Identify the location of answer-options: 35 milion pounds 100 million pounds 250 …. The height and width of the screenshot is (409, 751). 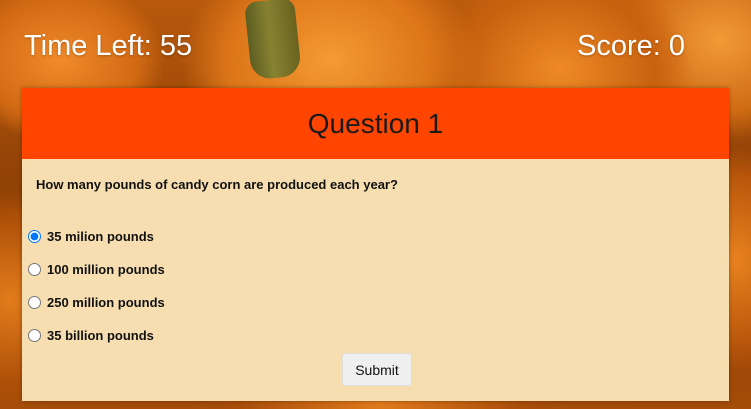
(96, 286).